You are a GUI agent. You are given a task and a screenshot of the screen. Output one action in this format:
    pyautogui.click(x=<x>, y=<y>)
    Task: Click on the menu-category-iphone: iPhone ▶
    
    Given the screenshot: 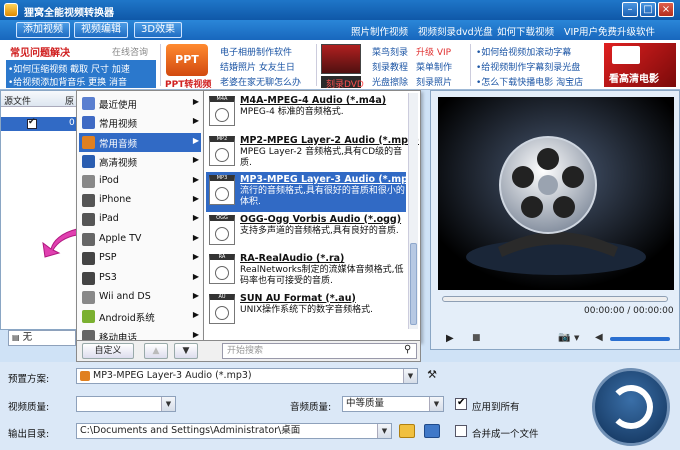 What is the action you would take?
    pyautogui.click(x=140, y=200)
    